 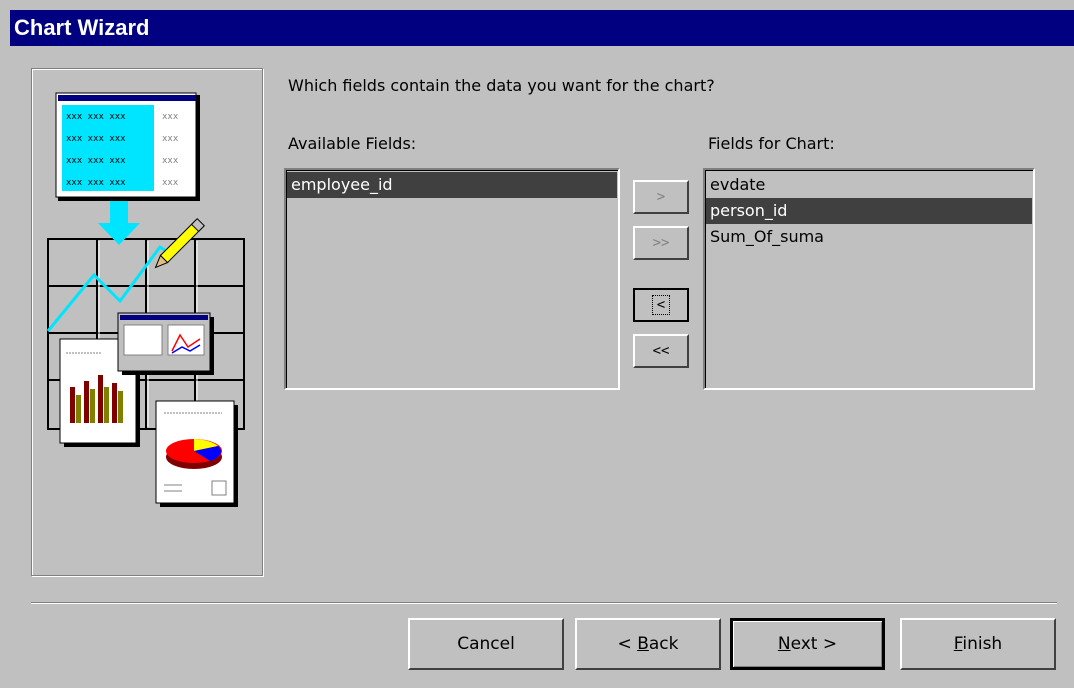 I want to click on add-all-fields-button: >>, so click(x=661, y=243).